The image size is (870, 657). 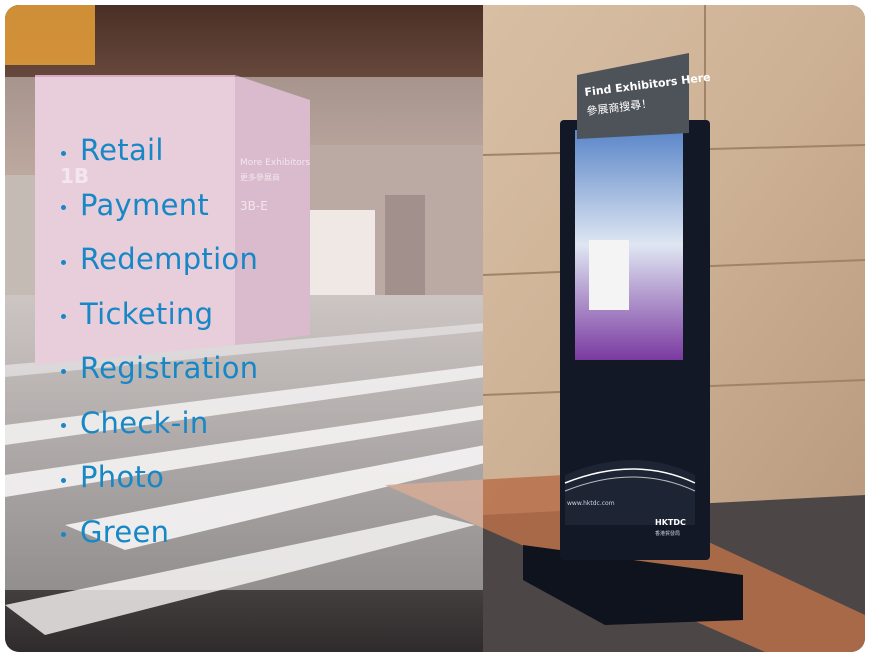 I want to click on feature-item: Retail, so click(x=159, y=150).